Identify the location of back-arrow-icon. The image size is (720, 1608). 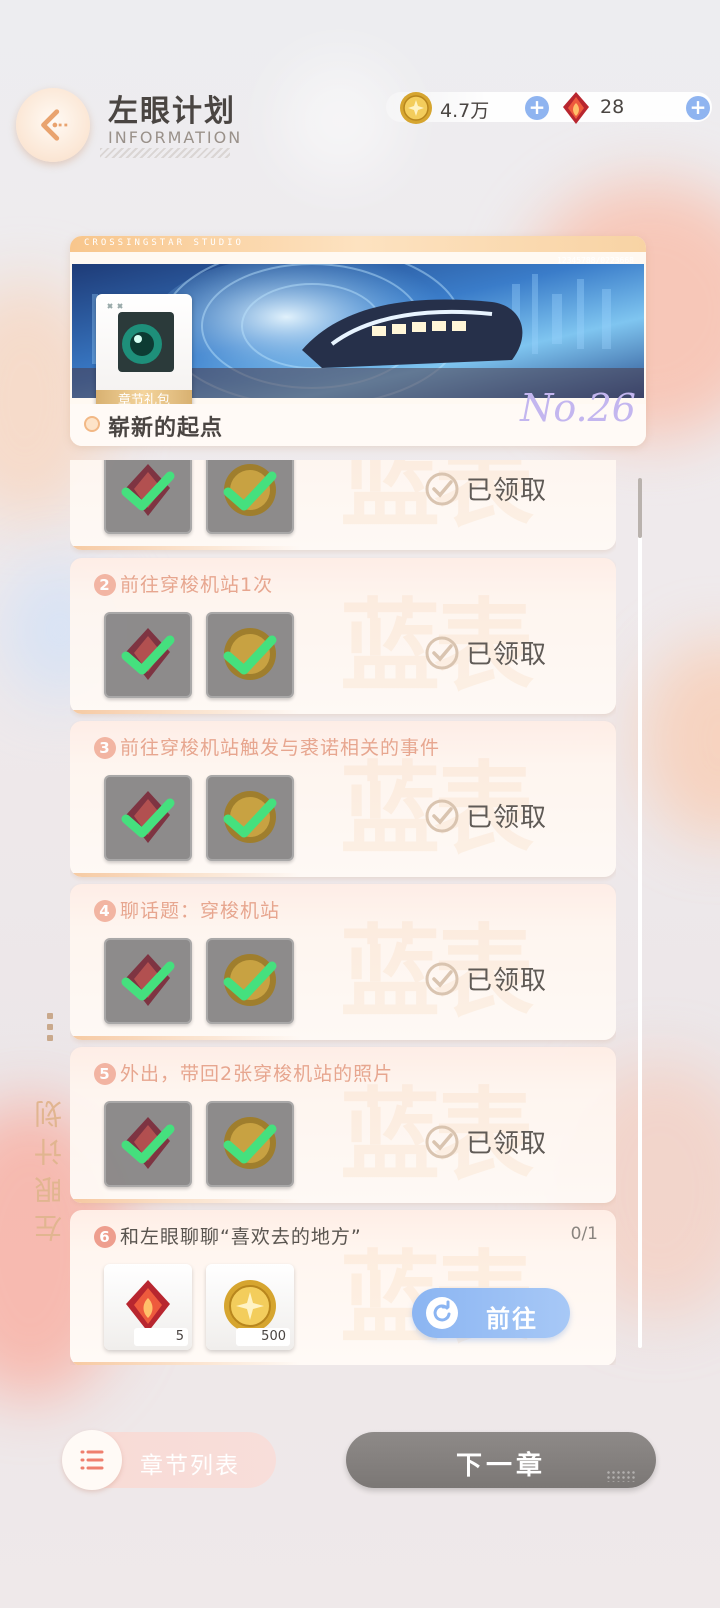
(55, 125).